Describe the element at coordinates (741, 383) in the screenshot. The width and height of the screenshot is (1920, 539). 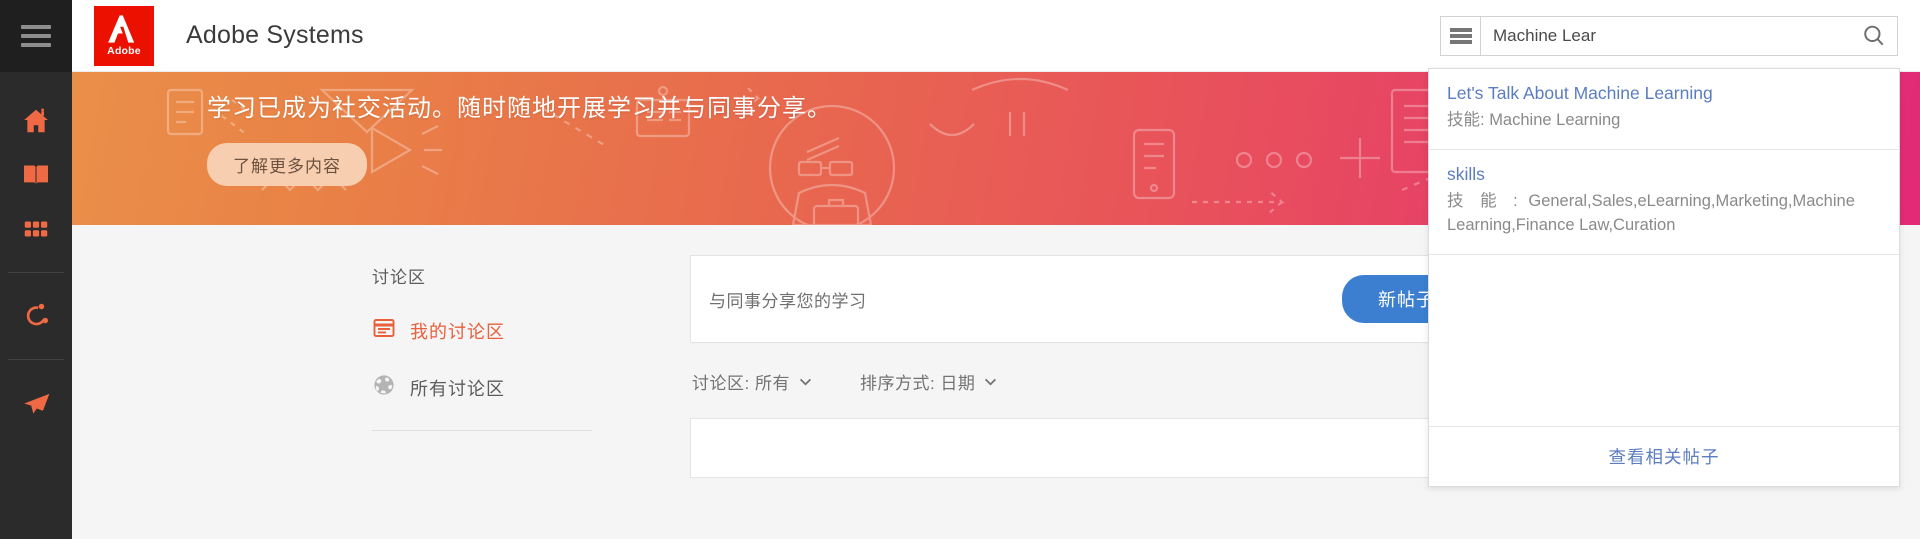
I see `filter-board-label: 讨论区: 所有` at that location.